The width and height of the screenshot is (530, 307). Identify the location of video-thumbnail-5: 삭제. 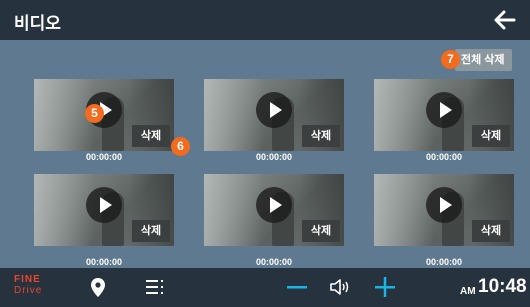
(274, 210).